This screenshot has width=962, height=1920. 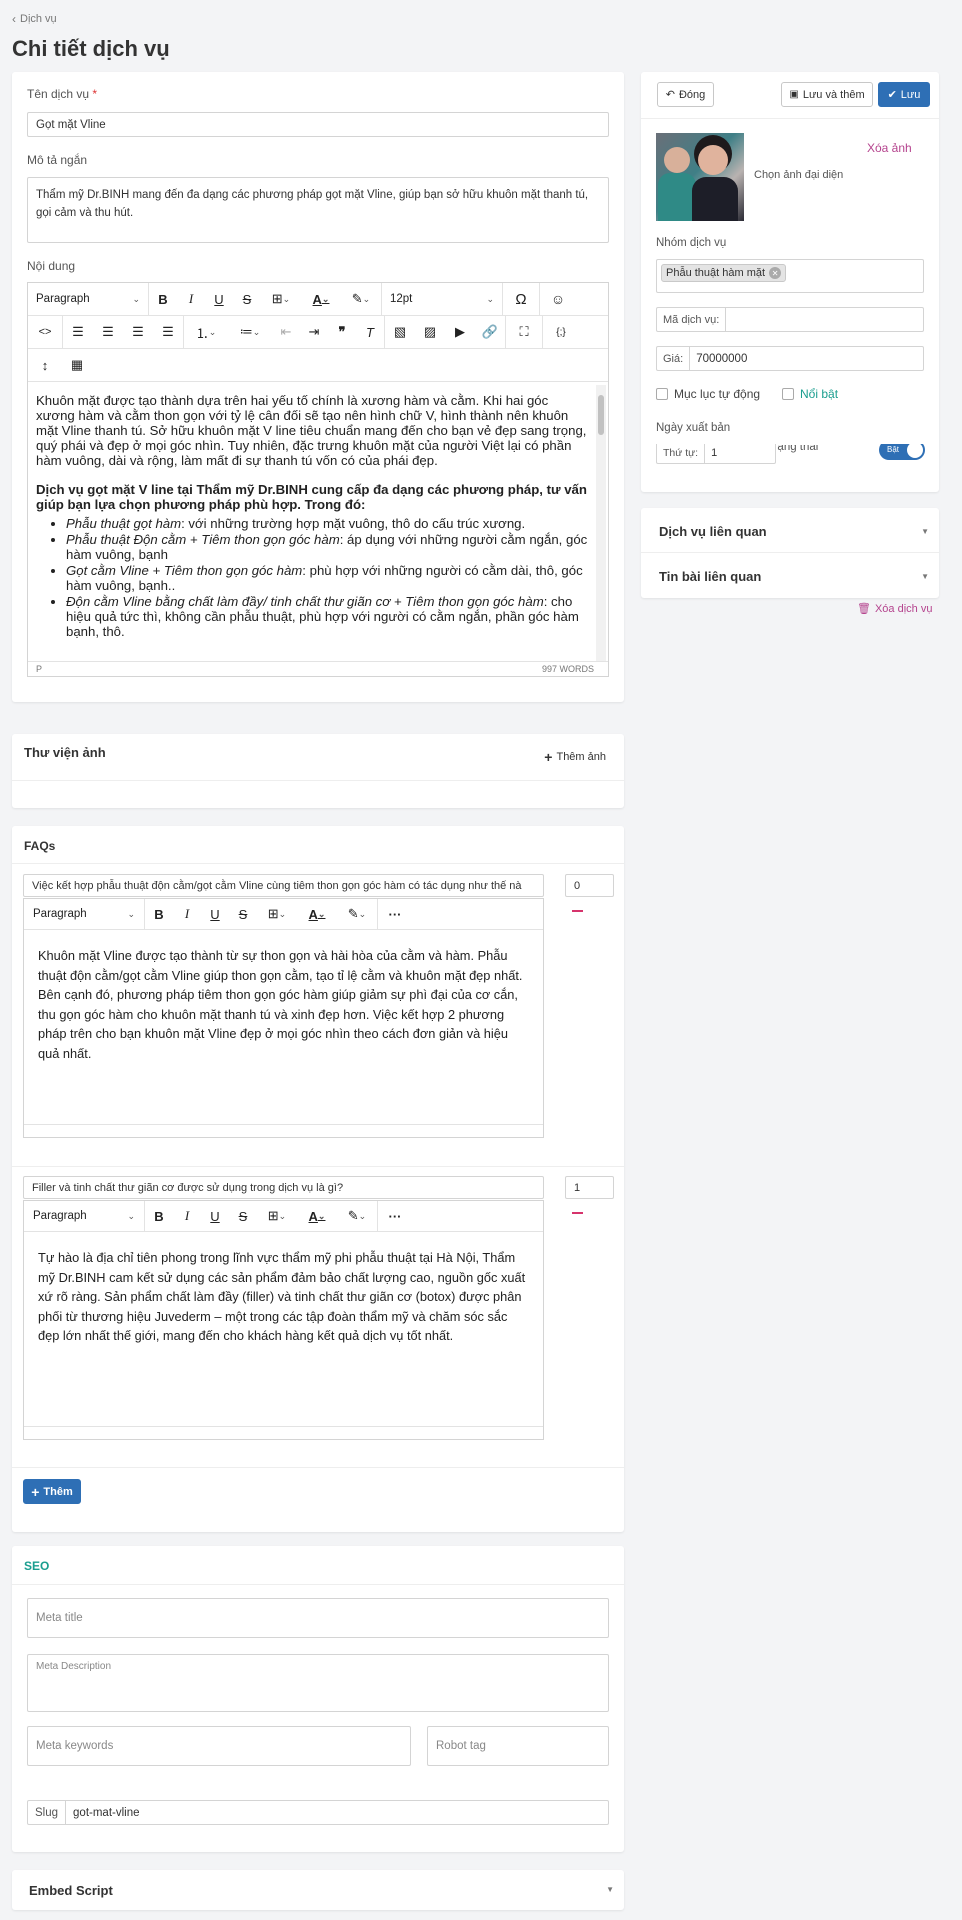 I want to click on content-label: Nội dung, so click(x=51, y=266).